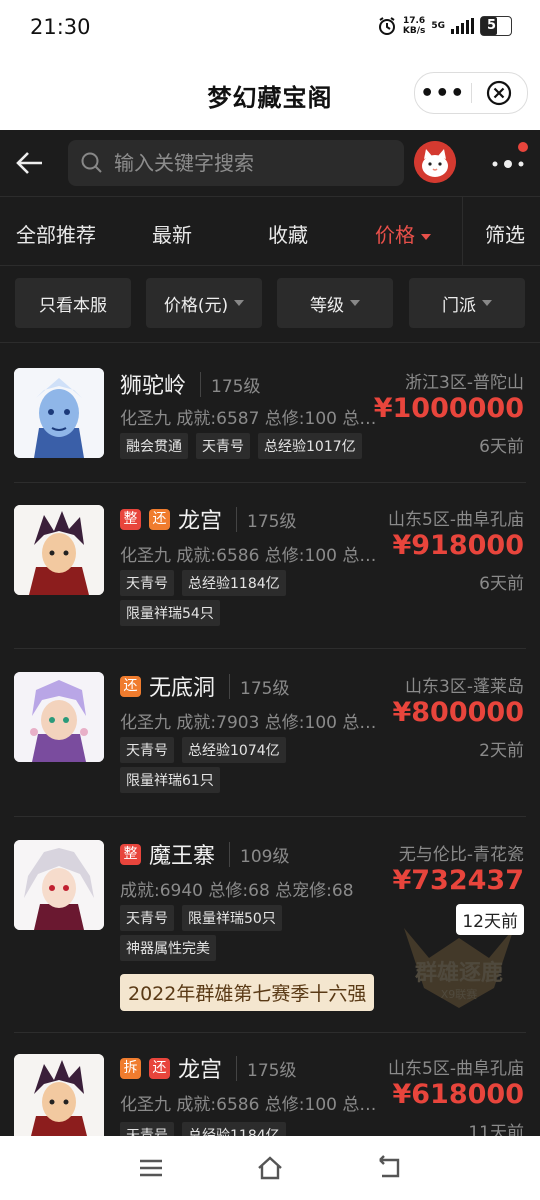 The image size is (540, 1200). What do you see at coordinates (386, 26) in the screenshot?
I see `alarm-icon` at bounding box center [386, 26].